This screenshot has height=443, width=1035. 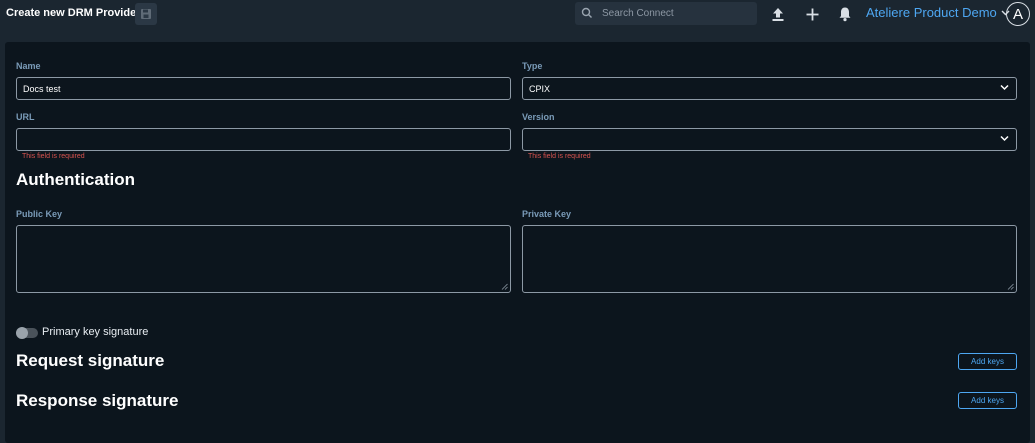 I want to click on url-input, so click(x=263, y=139).